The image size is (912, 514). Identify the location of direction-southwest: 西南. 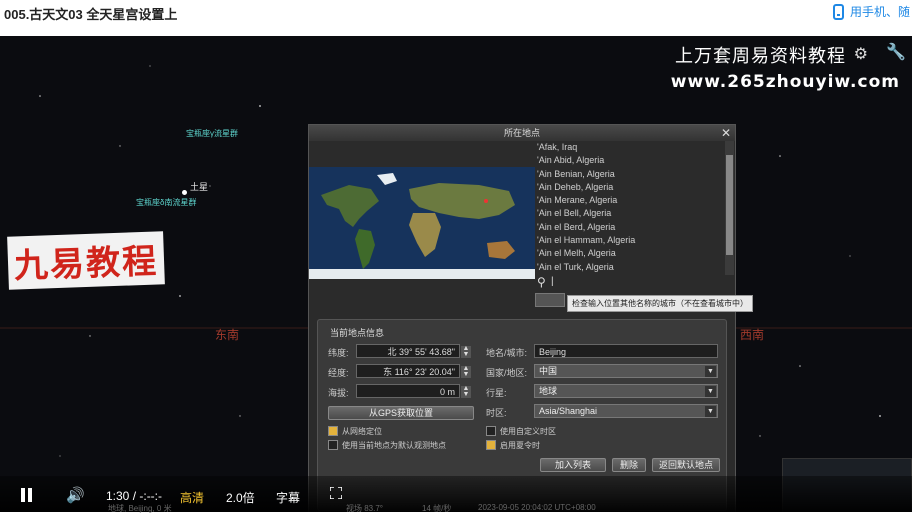
(752, 335).